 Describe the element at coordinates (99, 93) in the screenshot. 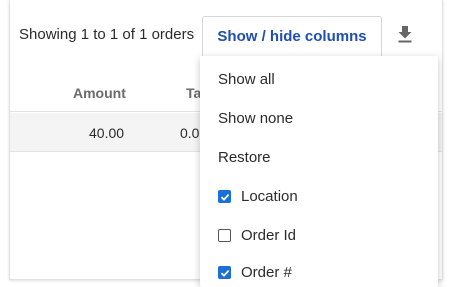

I see `column-header-amount: Amount` at that location.